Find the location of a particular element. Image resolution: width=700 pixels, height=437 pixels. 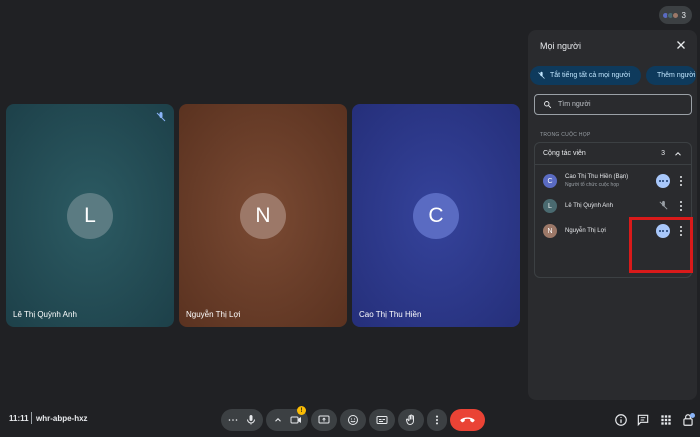

divider is located at coordinates (31, 418).